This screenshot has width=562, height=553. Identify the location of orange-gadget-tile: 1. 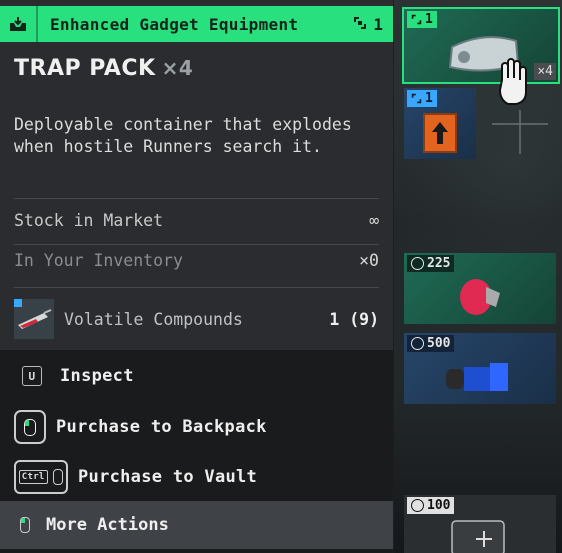
(440, 123).